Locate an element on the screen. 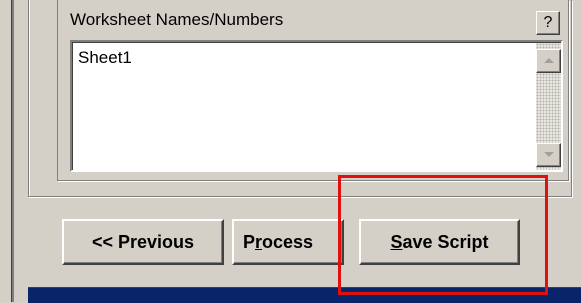 The image size is (581, 303). previous-button: << Previous is located at coordinates (143, 242).